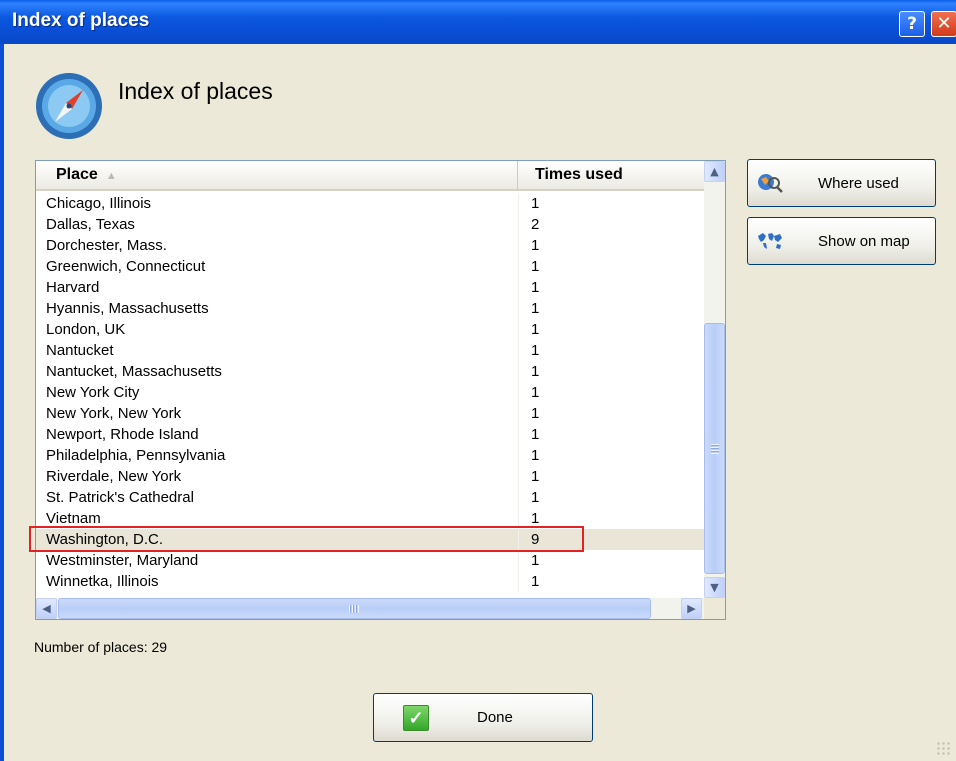  Describe the element at coordinates (370, 224) in the screenshot. I see `table-row: Dallas, Texas 2` at that location.